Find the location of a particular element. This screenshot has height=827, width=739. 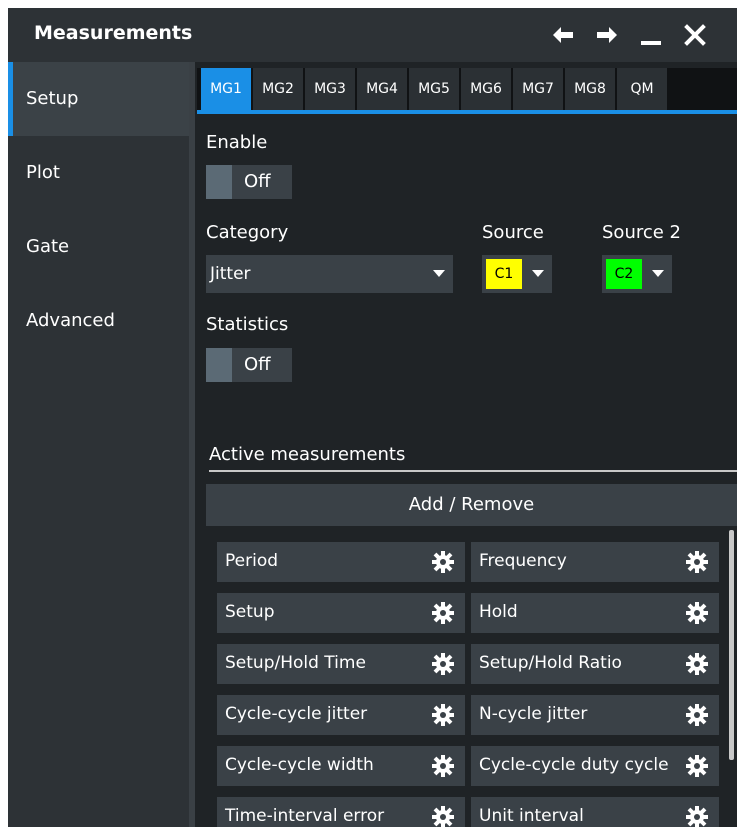

minimize-icon is located at coordinates (651, 35).